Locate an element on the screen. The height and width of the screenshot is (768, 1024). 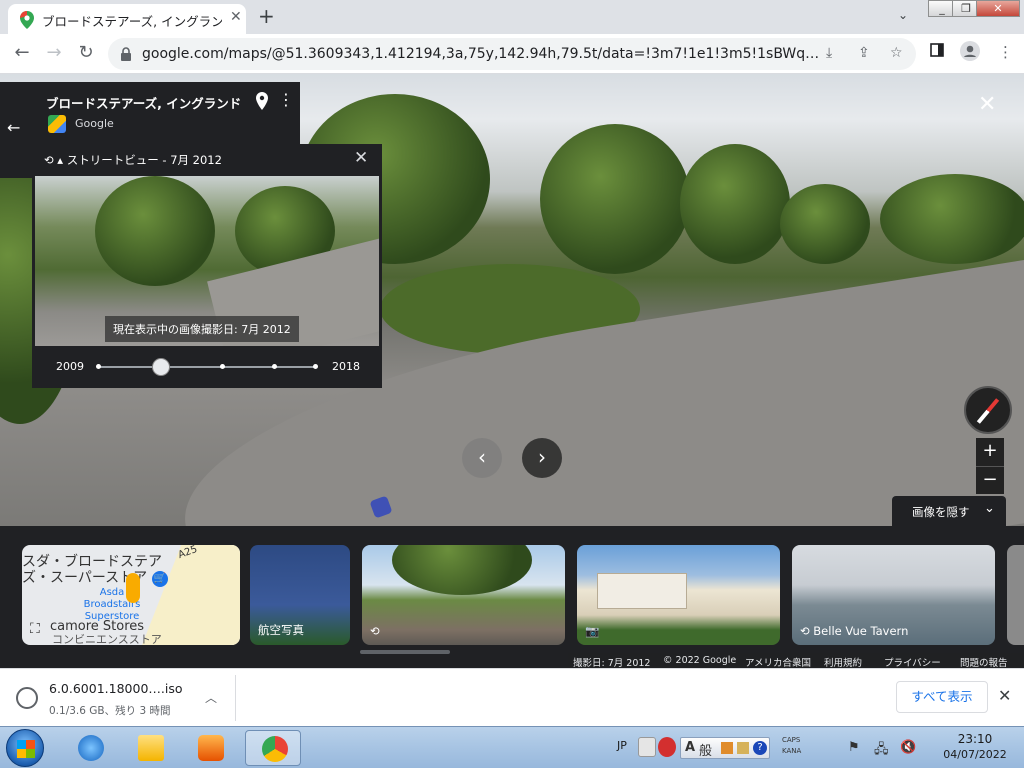
folder-icon is located at coordinates (151, 748).